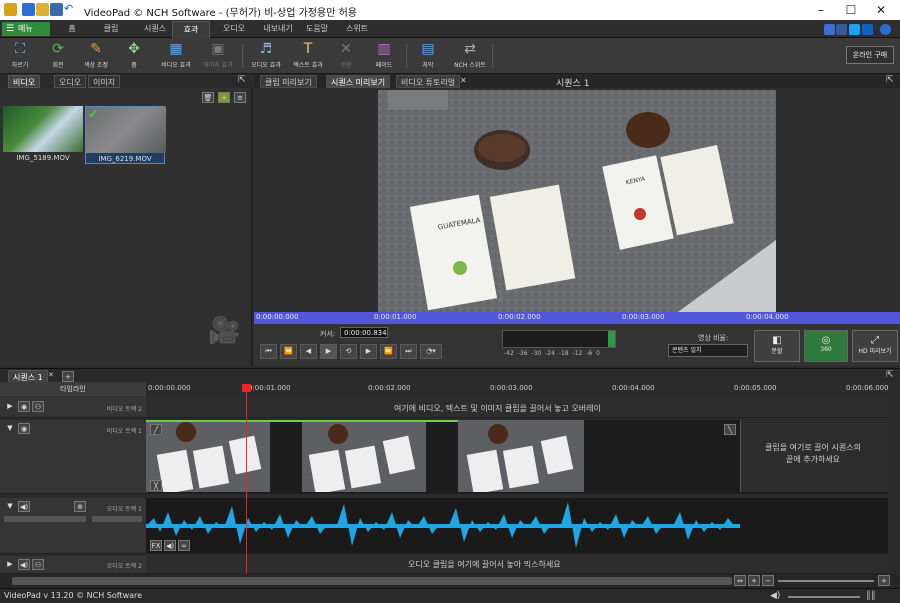 Image resolution: width=900 pixels, height=603 pixels. Describe the element at coordinates (517, 526) in the screenshot. I see `audio-track-1: FX ◀) ∞` at that location.